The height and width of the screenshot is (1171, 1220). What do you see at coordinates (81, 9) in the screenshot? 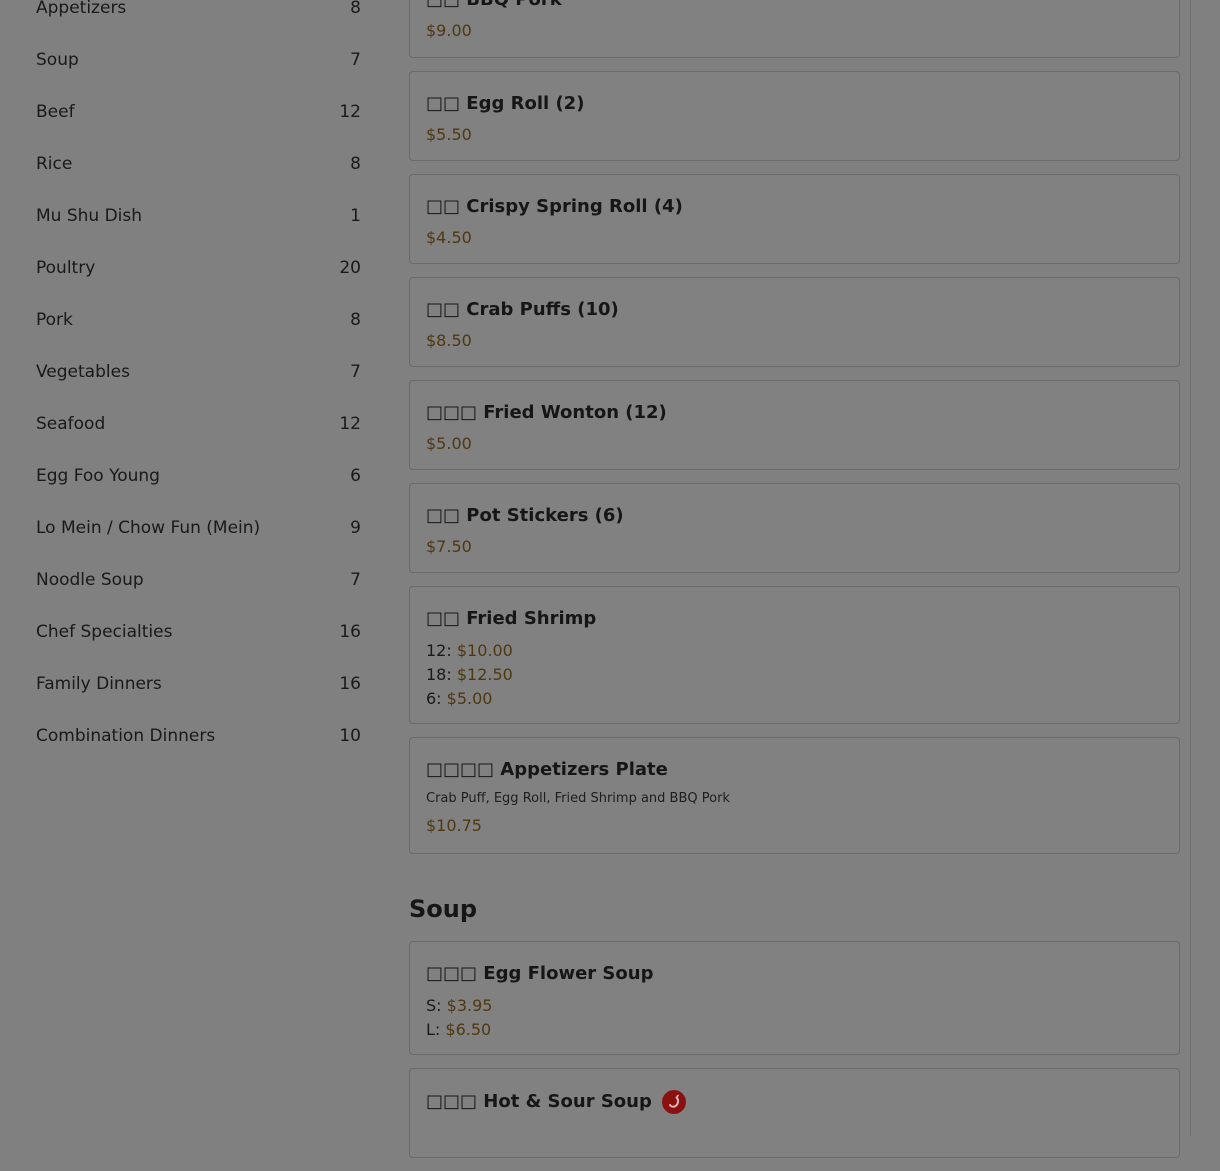
I see `category-label: Appetizers` at bounding box center [81, 9].